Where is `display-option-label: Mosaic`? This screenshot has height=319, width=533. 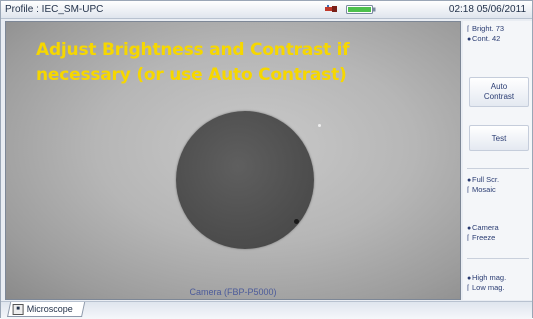 display-option-label: Mosaic is located at coordinates (484, 189).